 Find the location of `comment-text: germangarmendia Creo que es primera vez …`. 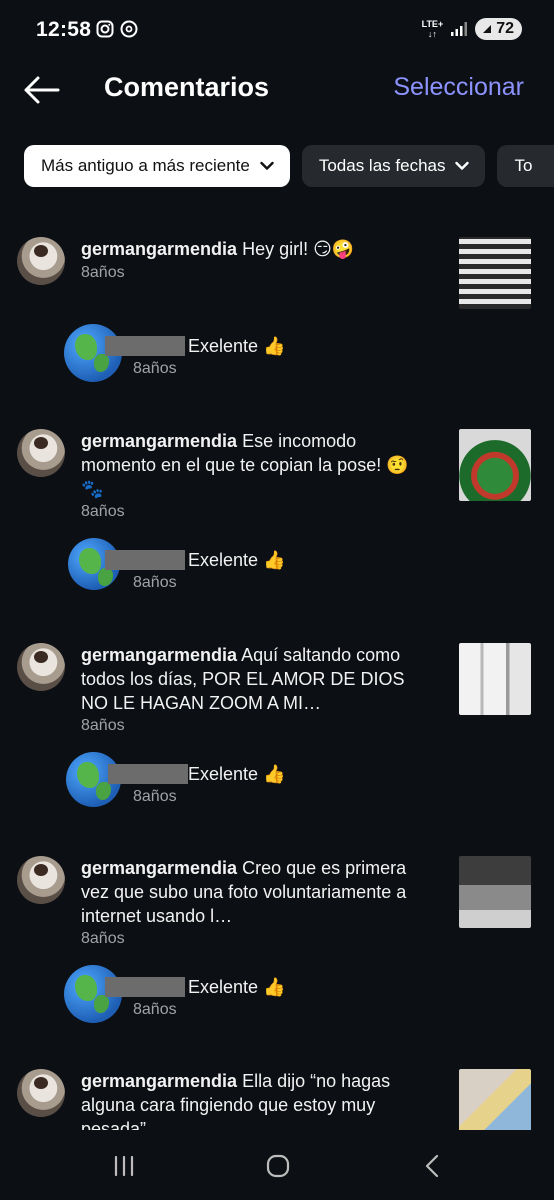

comment-text: germangarmendia Creo que es primera vez … is located at coordinates (256, 892).